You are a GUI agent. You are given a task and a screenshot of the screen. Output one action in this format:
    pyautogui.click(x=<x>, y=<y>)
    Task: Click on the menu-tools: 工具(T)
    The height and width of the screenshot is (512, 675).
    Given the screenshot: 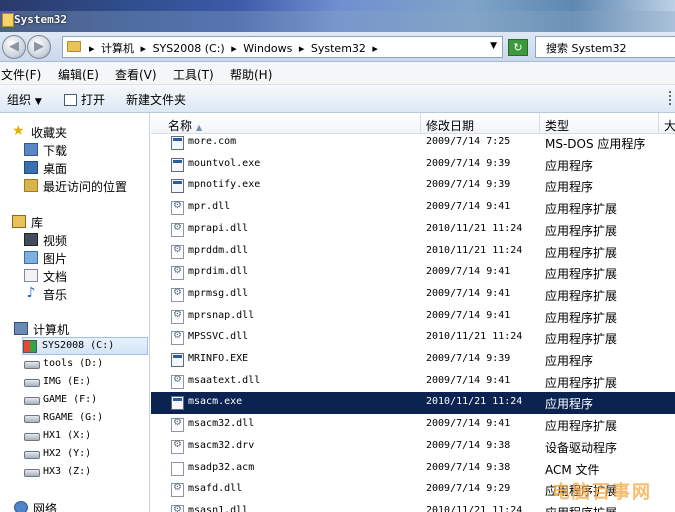 What is the action you would take?
    pyautogui.click(x=193, y=74)
    